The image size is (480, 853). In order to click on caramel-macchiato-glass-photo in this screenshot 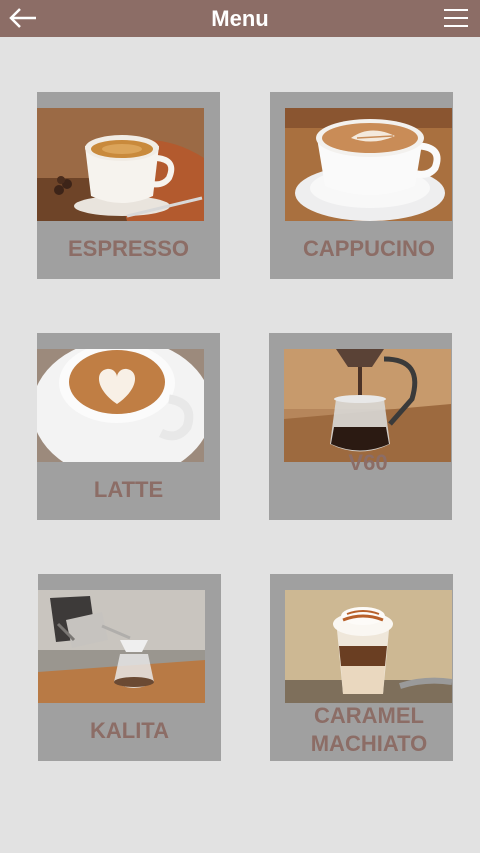, I will do `click(368, 646)`.